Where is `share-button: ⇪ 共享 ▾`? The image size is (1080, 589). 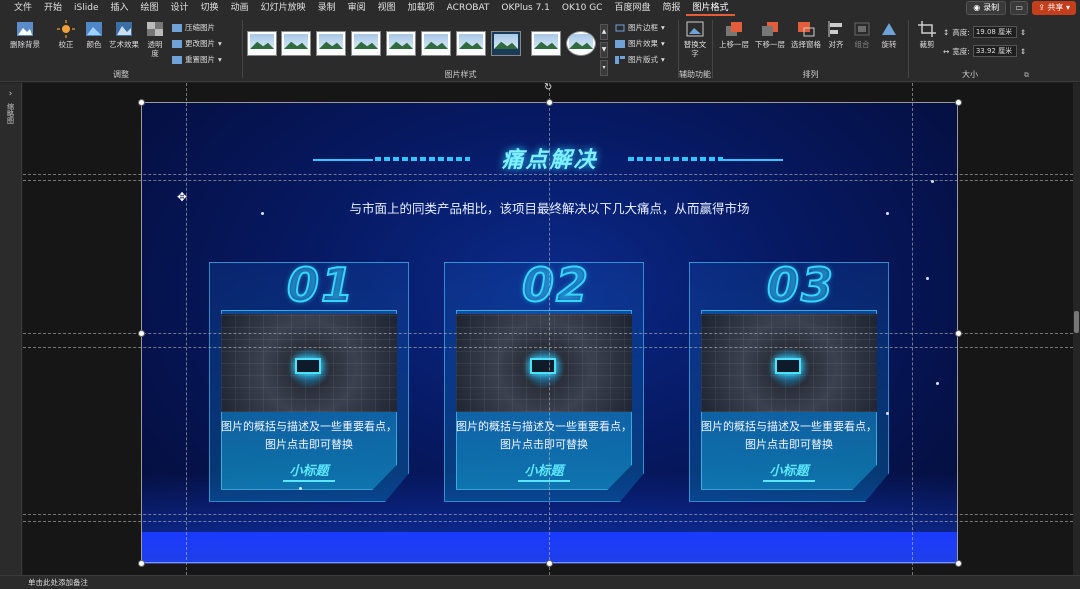
share-button: ⇪ 共享 ▾ is located at coordinates (1054, 8).